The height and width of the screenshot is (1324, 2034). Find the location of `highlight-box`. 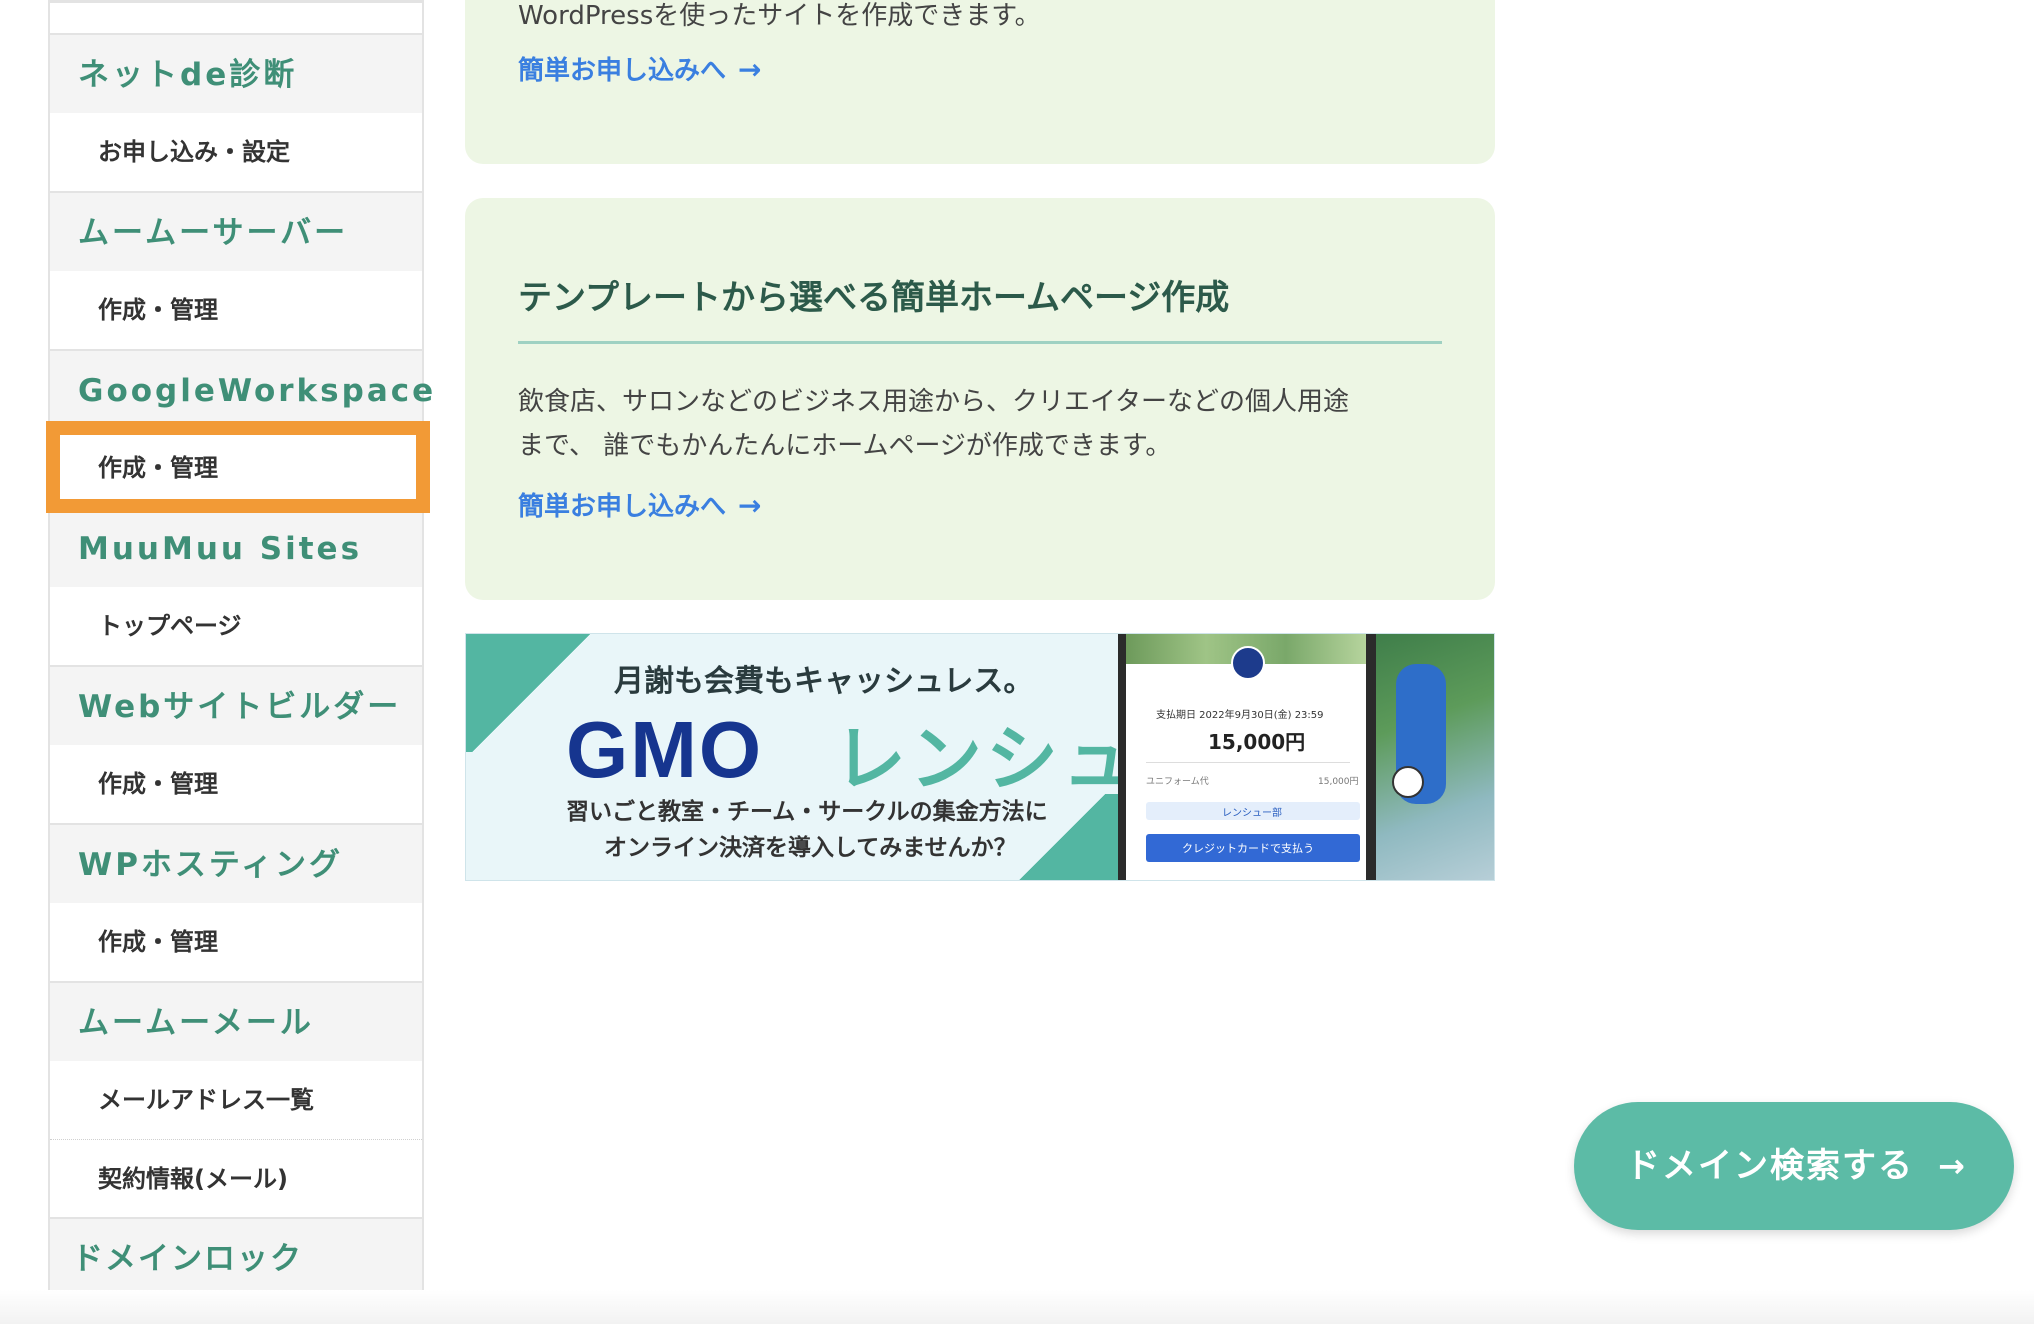

highlight-box is located at coordinates (238, 467).